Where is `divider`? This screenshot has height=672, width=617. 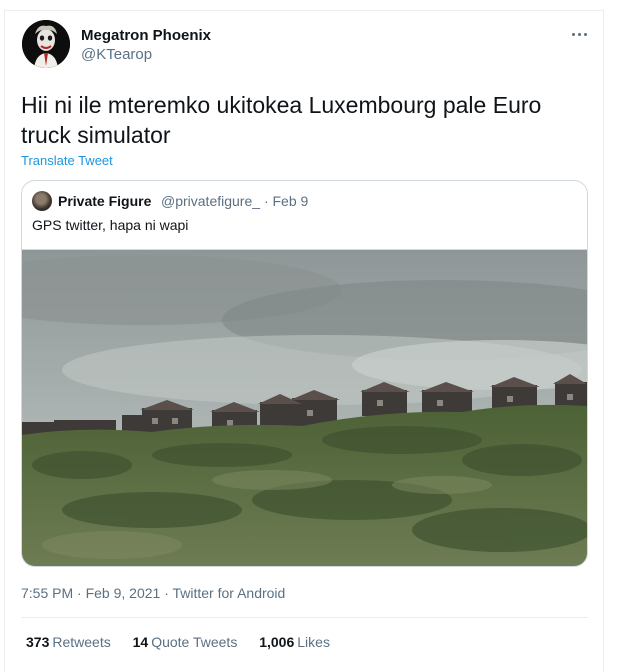
divider is located at coordinates (304, 617).